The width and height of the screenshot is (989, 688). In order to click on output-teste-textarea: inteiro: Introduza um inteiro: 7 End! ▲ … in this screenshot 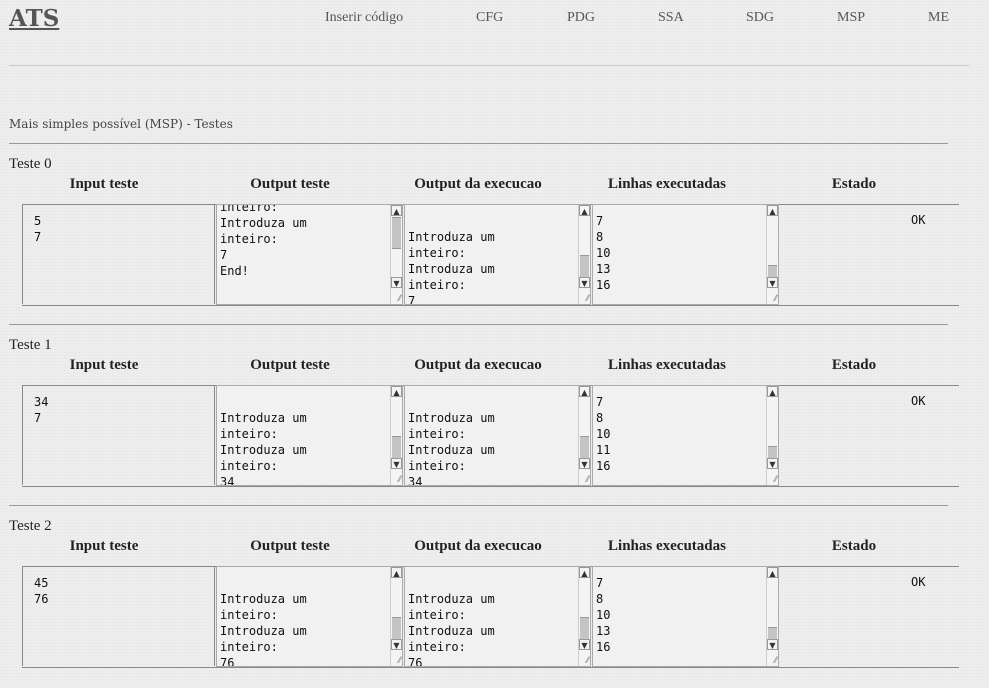, I will do `click(309, 254)`.